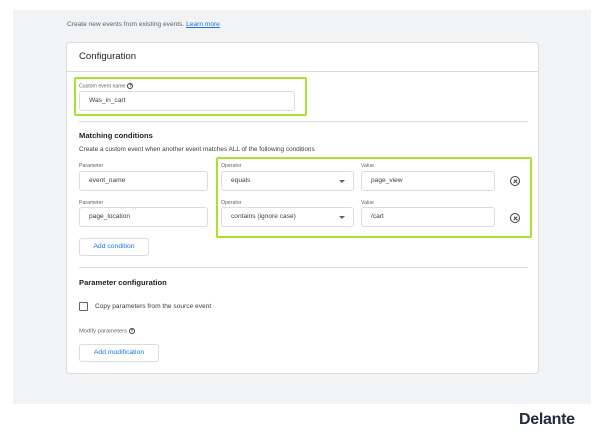 The height and width of the screenshot is (436, 601). Describe the element at coordinates (203, 24) in the screenshot. I see `learn-more-link: Learn more` at that location.